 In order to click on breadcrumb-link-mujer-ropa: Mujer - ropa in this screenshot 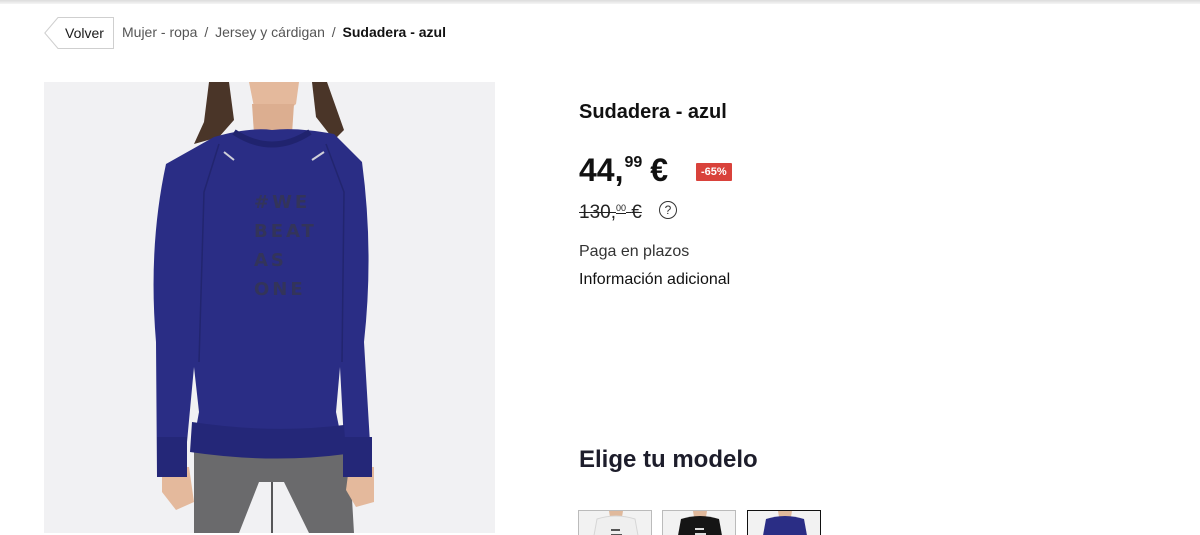, I will do `click(159, 32)`.